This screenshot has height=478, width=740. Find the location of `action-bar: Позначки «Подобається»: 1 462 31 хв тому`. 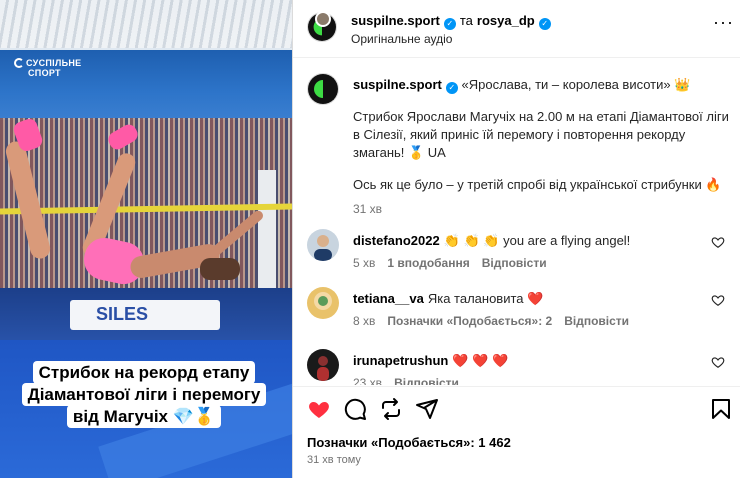

action-bar: Позначки «Подобається»: 1 462 31 хв тому is located at coordinates (516, 432).